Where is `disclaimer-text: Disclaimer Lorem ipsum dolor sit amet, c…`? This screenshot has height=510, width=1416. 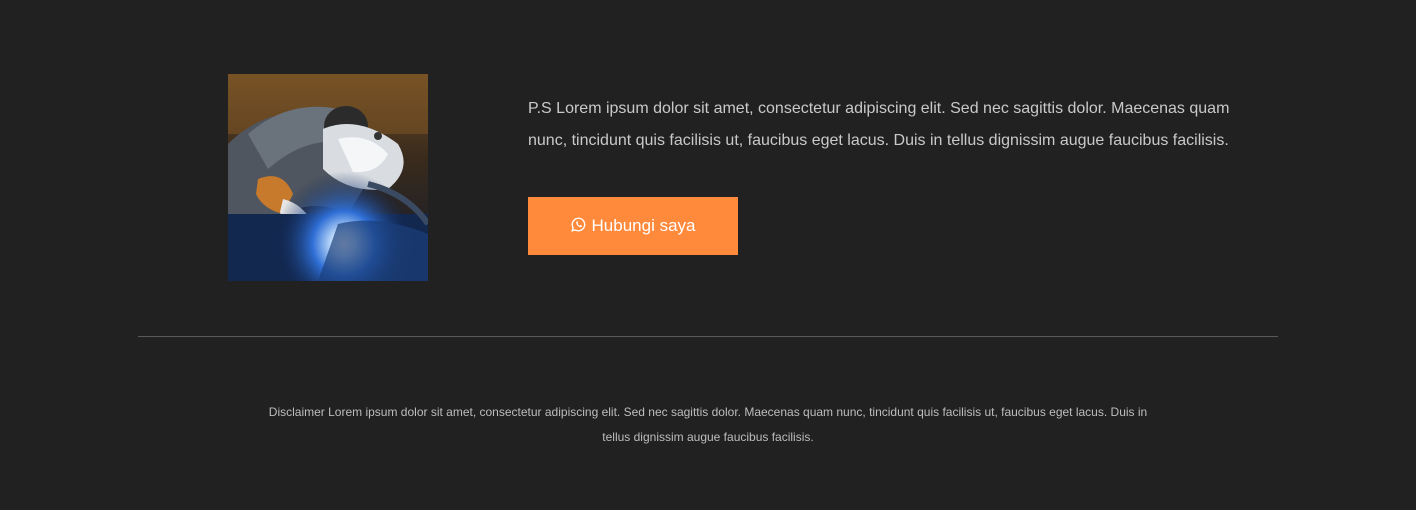 disclaimer-text: Disclaimer Lorem ipsum dolor sit amet, c… is located at coordinates (708, 424).